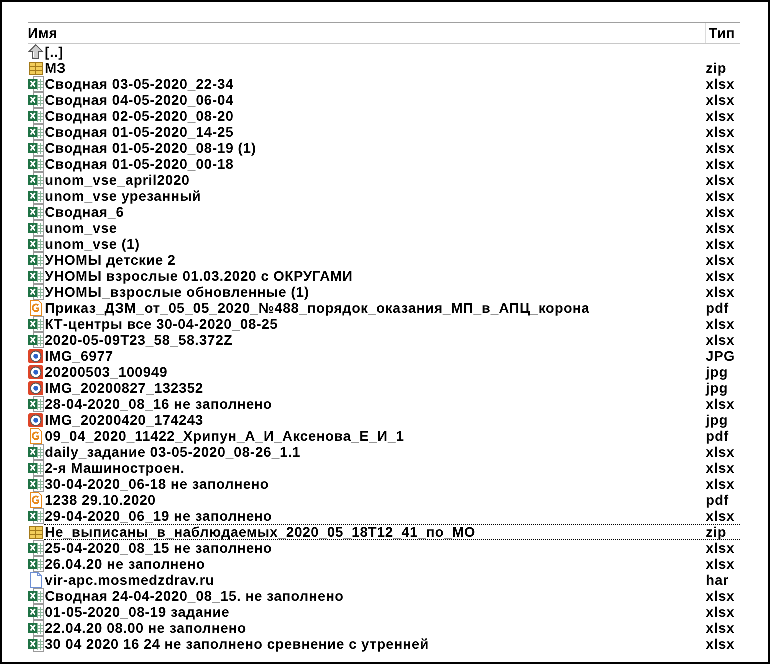 Image resolution: width=770 pixels, height=667 pixels. What do you see at coordinates (392, 516) in the screenshot?
I see `file-row: 29-04-2020_06_19 не заполнено xlsx` at bounding box center [392, 516].